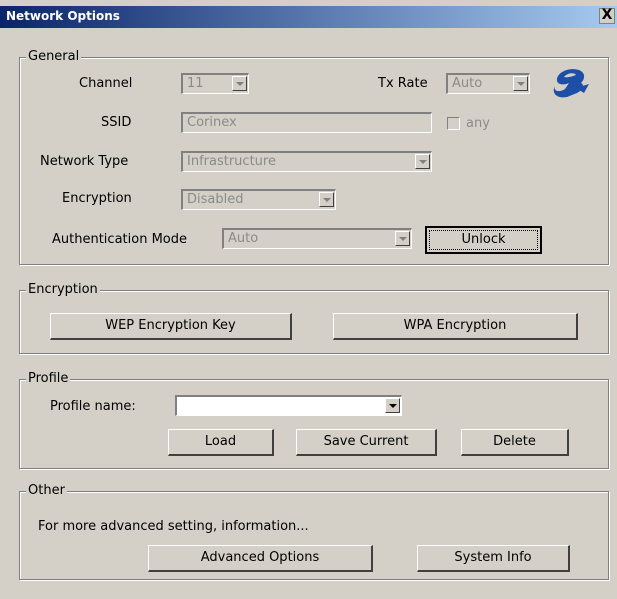 The image size is (617, 599). Describe the element at coordinates (195, 83) in the screenshot. I see `channel-value: 11` at that location.